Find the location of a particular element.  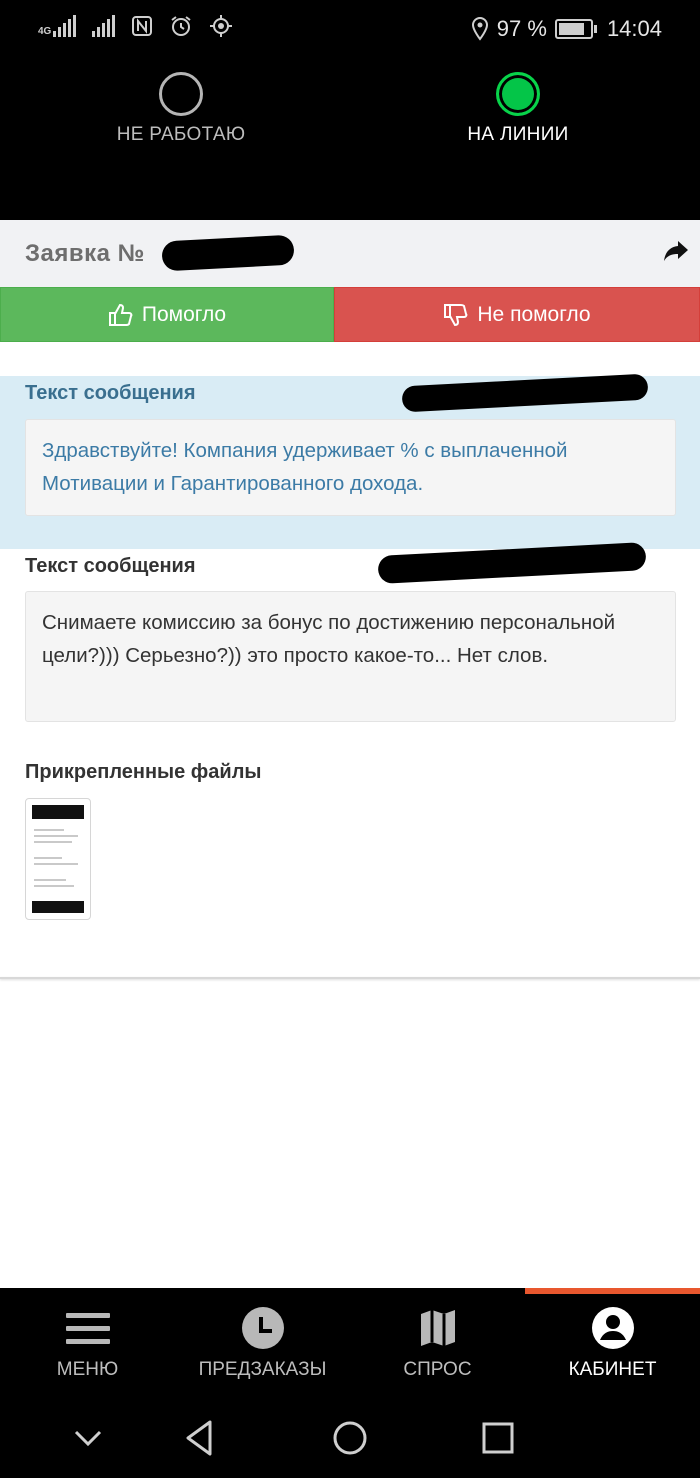

radio-off-icon is located at coordinates (181, 94).